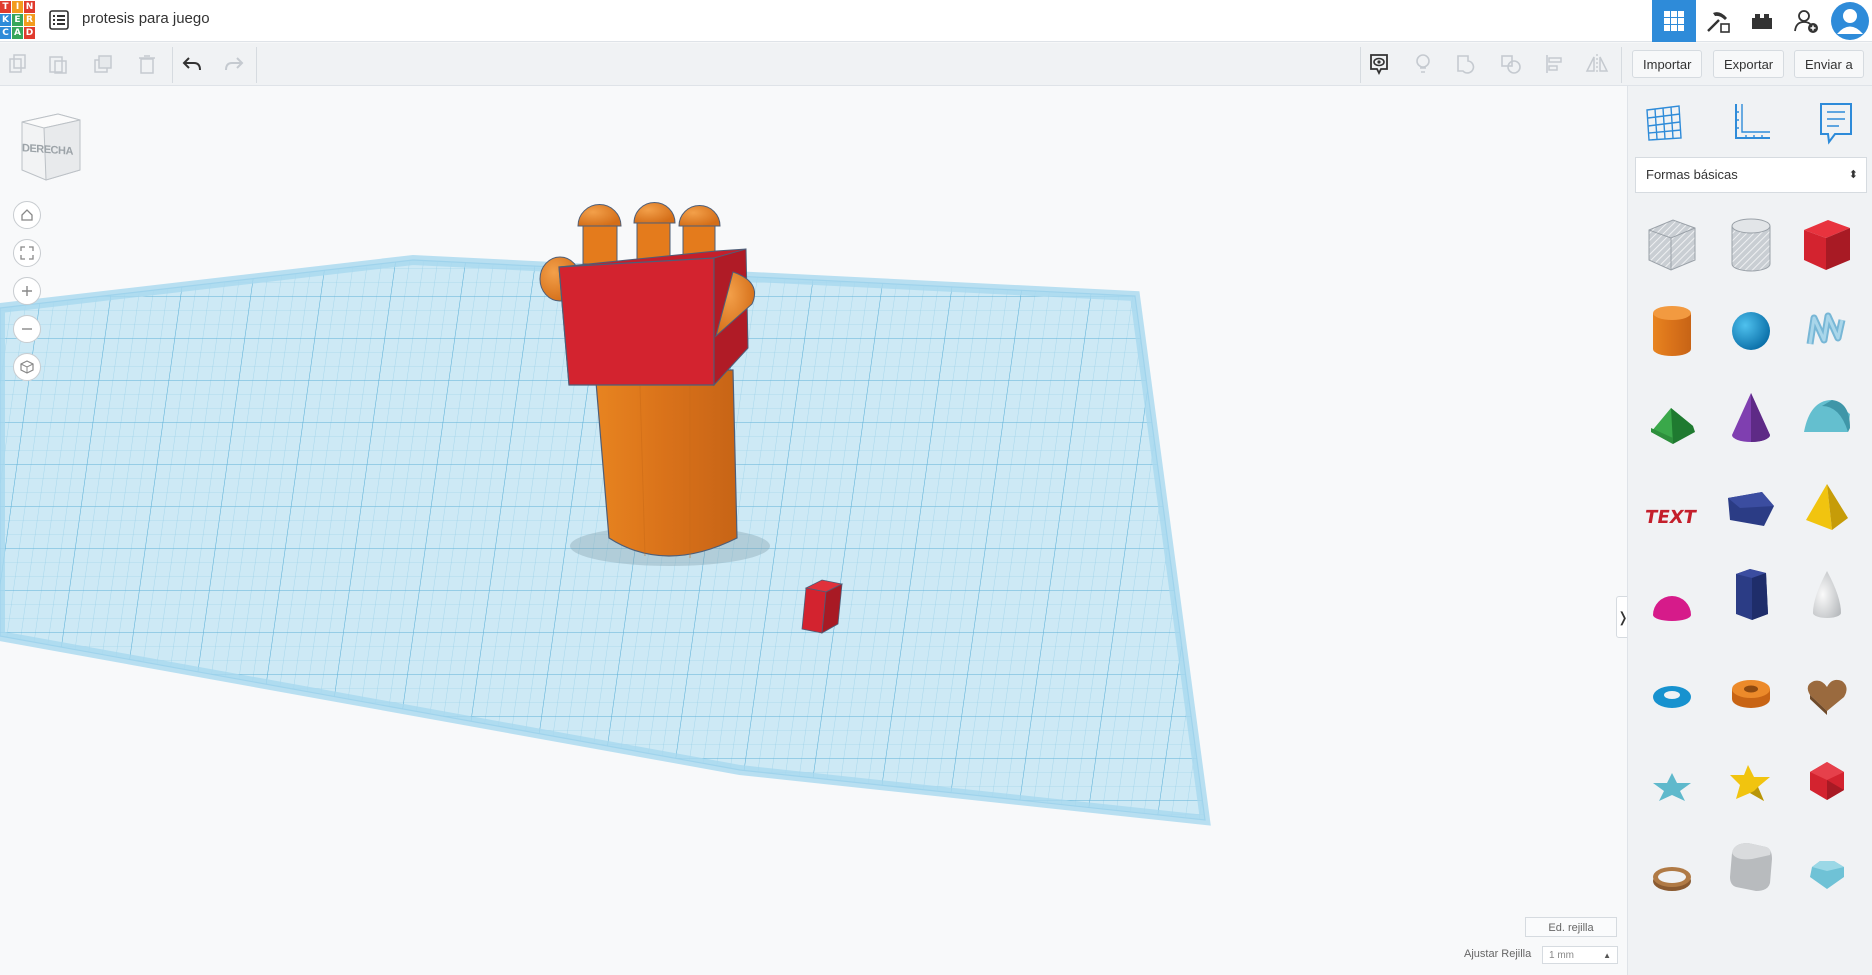 The image size is (1872, 975). I want to click on ruler-icon, so click(1751, 123).